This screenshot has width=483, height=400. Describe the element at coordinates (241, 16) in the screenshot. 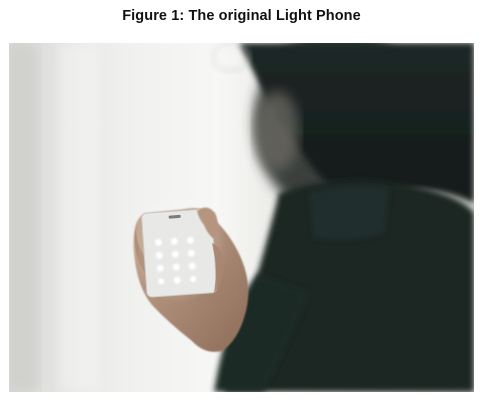

I see `figure-caption: Figure 1: The original Light Phone` at that location.